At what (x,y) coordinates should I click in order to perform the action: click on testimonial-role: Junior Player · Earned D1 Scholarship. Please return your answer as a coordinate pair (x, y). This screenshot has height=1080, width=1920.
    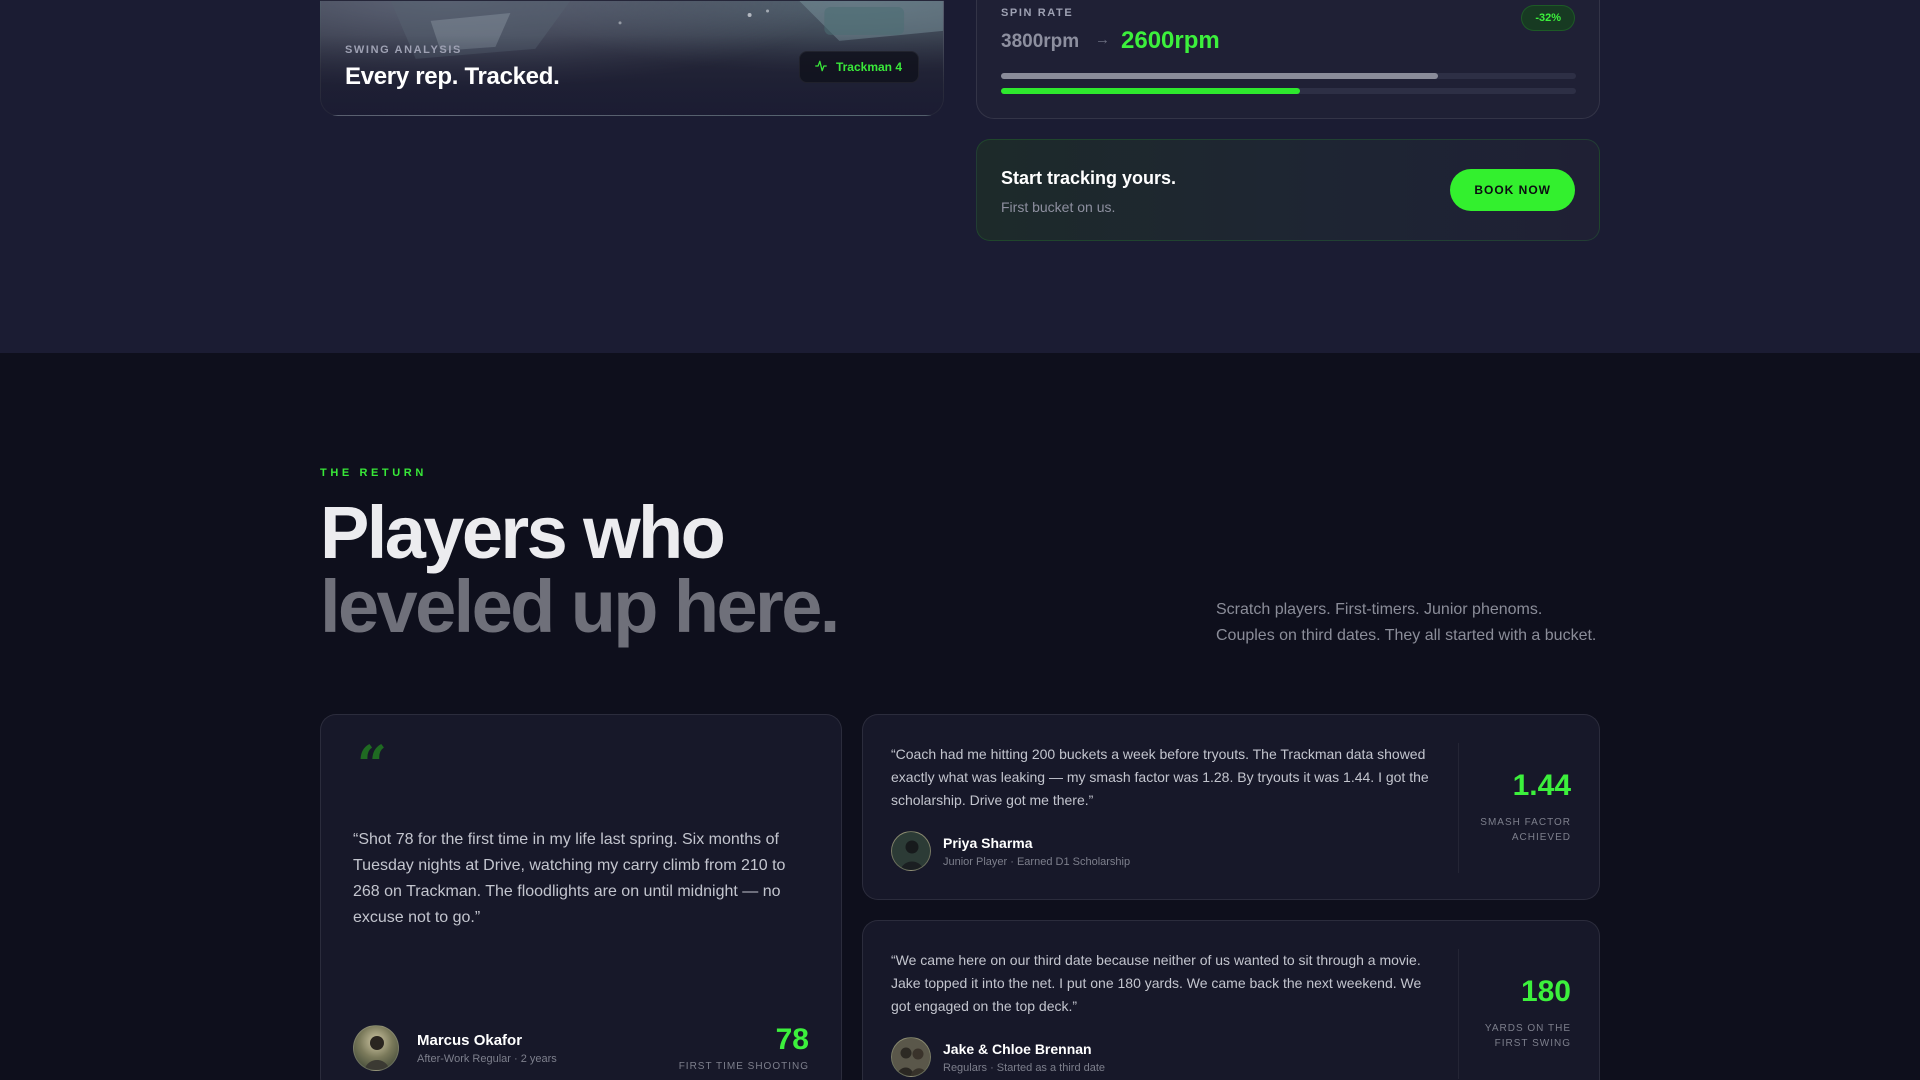
    Looking at the image, I should click on (1037, 862).